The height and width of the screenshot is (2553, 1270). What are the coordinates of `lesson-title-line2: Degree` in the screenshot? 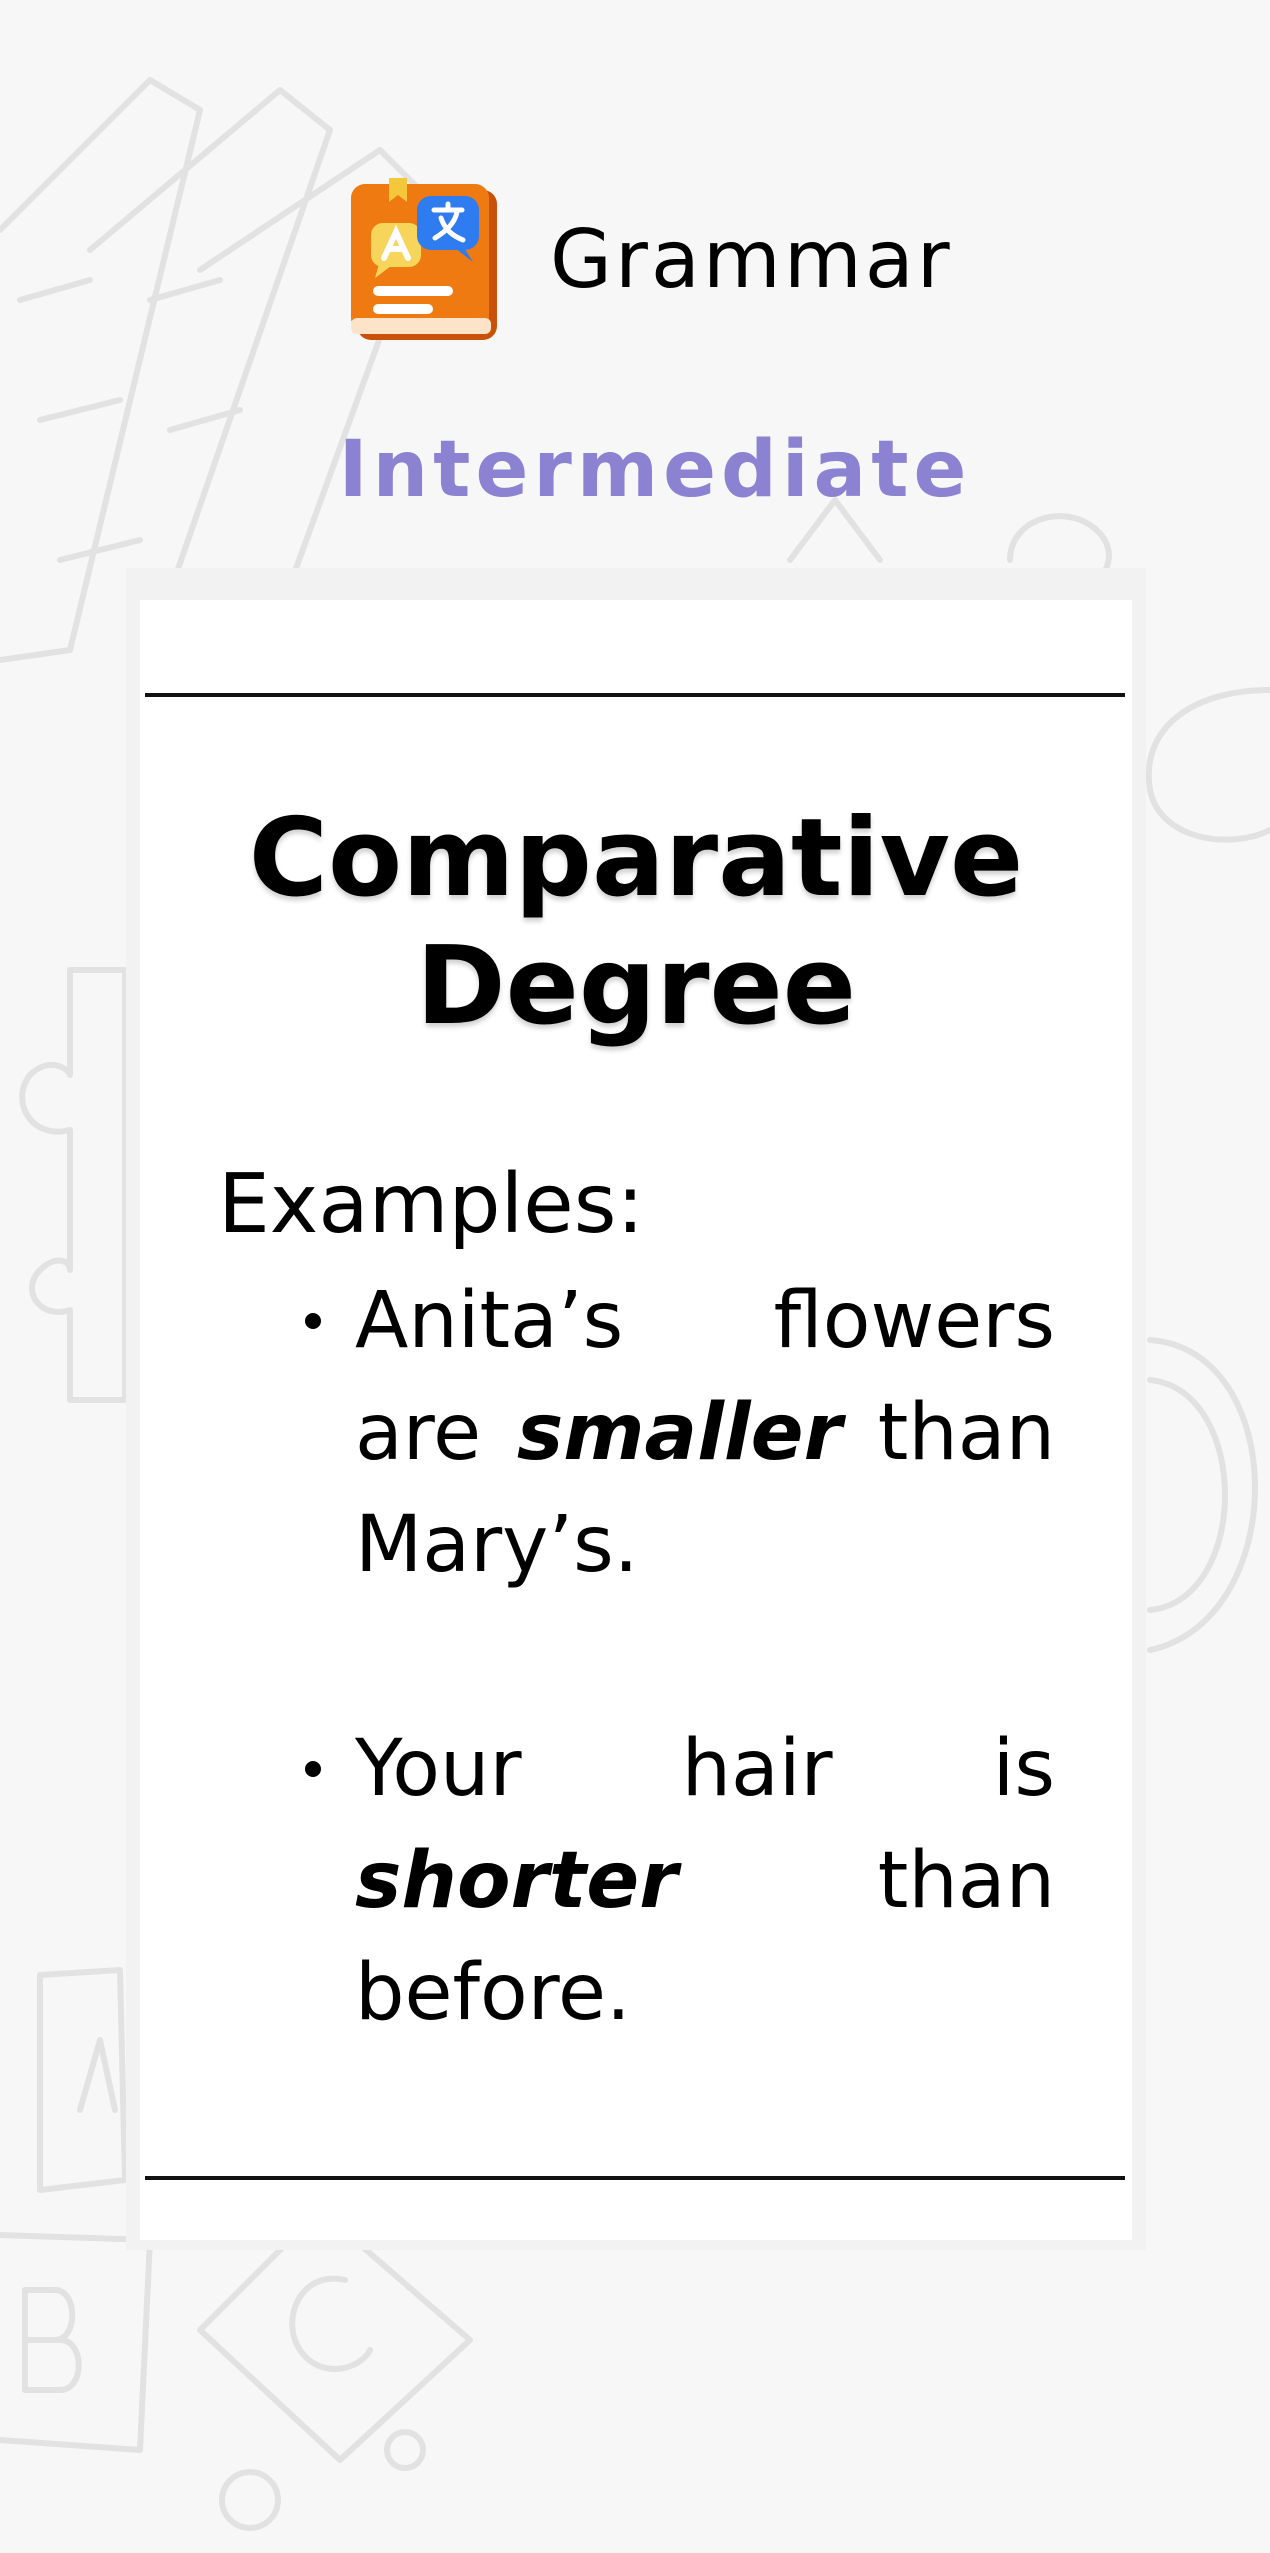 It's located at (636, 986).